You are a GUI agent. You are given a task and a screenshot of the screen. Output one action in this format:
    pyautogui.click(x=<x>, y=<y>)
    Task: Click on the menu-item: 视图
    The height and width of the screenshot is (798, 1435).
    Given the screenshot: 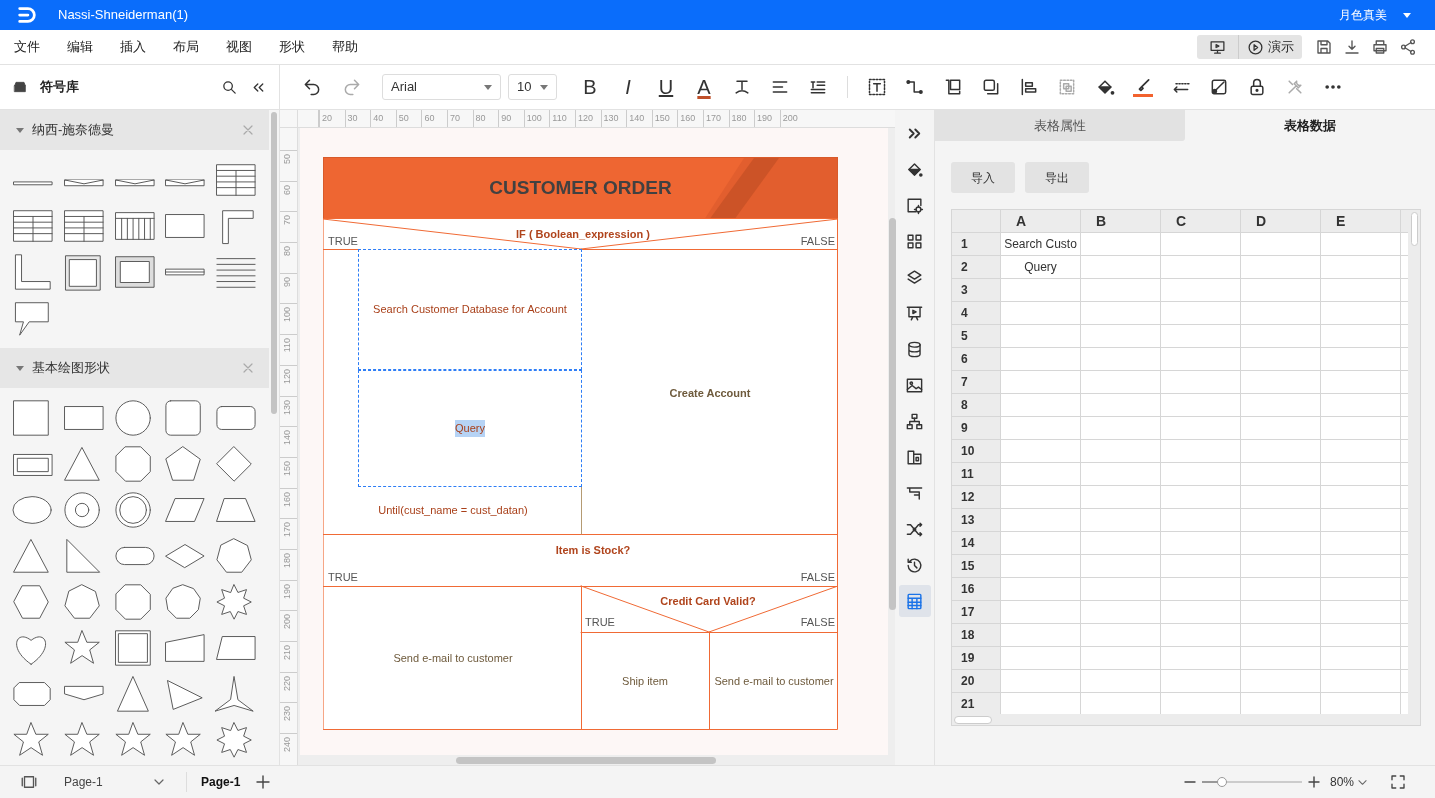 What is the action you would take?
    pyautogui.click(x=239, y=47)
    